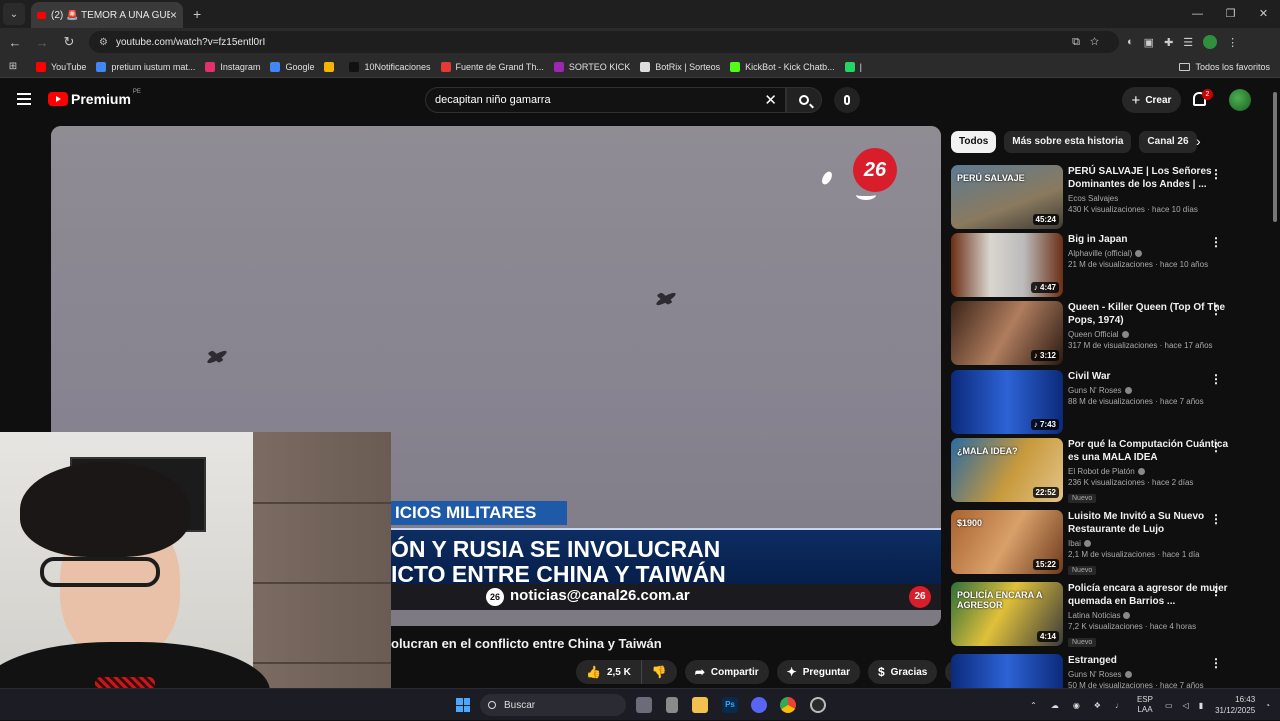 Image resolution: width=1280 pixels, height=721 pixels. Describe the element at coordinates (1007, 265) in the screenshot. I see `video-thumbnail: ♪ 4:47` at that location.